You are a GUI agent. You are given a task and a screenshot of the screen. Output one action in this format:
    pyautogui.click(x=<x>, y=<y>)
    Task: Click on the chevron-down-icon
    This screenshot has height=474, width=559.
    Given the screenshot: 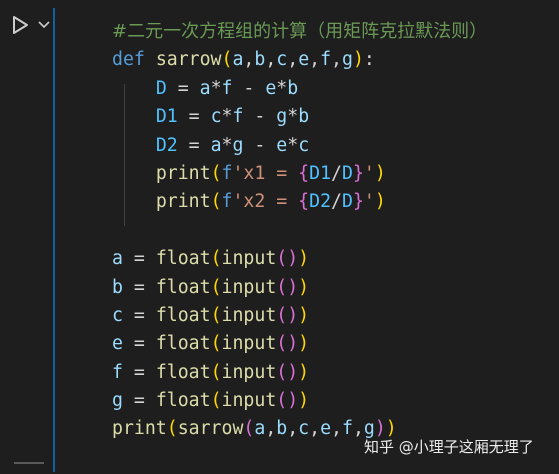 What is the action you would take?
    pyautogui.click(x=44, y=25)
    